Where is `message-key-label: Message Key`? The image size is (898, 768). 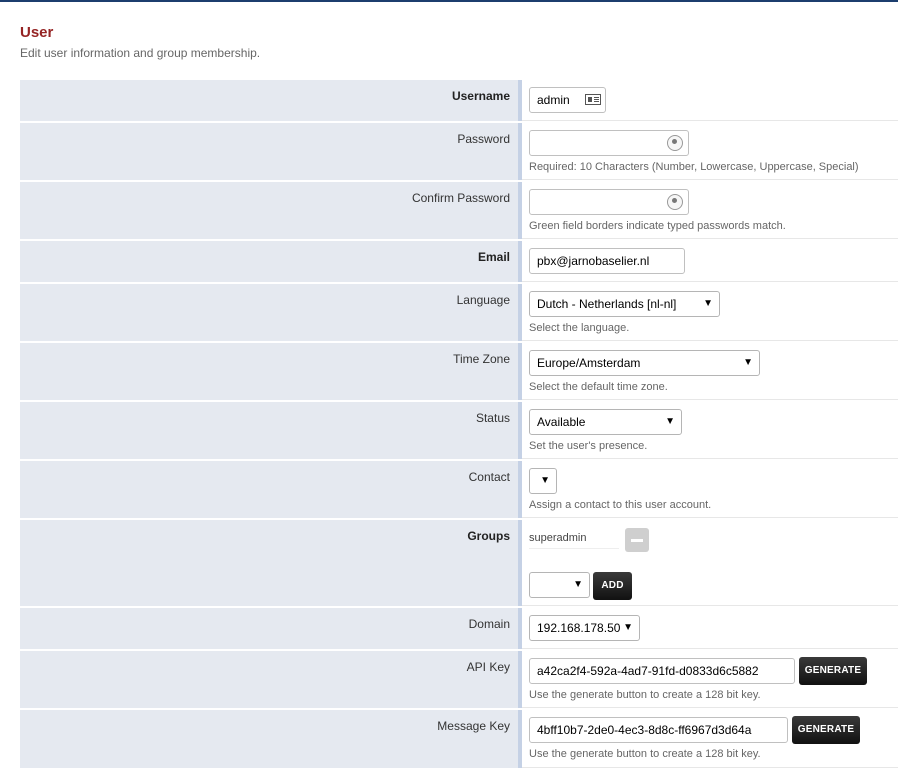
message-key-label: Message Key is located at coordinates (473, 726).